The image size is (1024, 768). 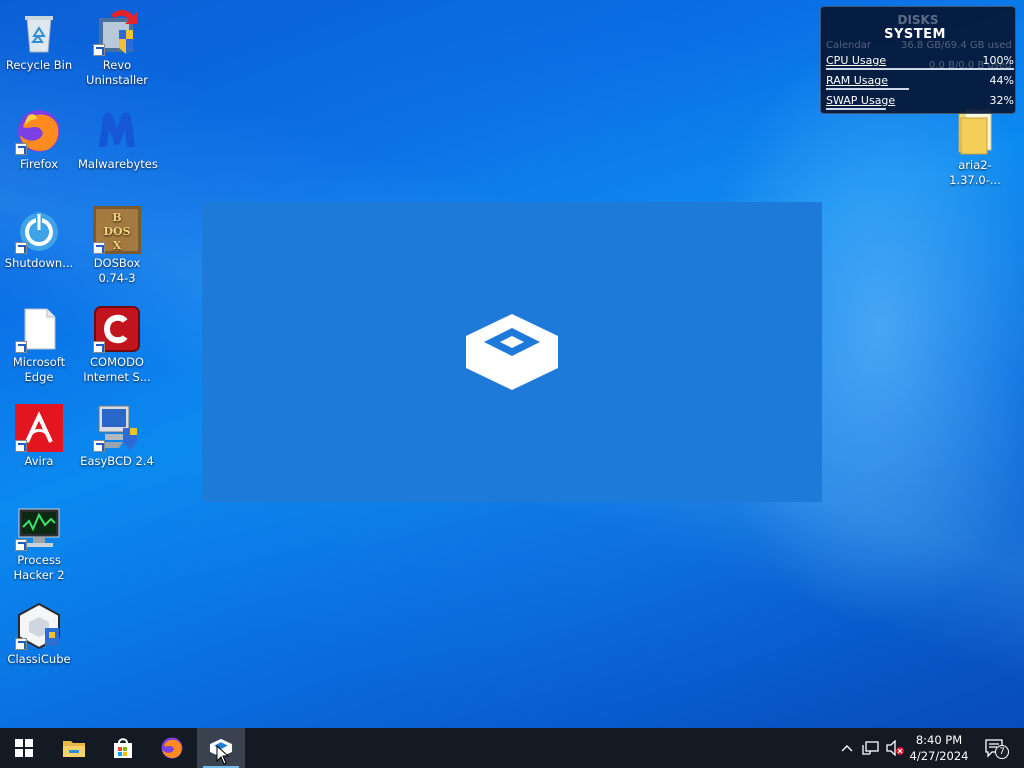 I want to click on ram-usage-bar, so click(x=867, y=89).